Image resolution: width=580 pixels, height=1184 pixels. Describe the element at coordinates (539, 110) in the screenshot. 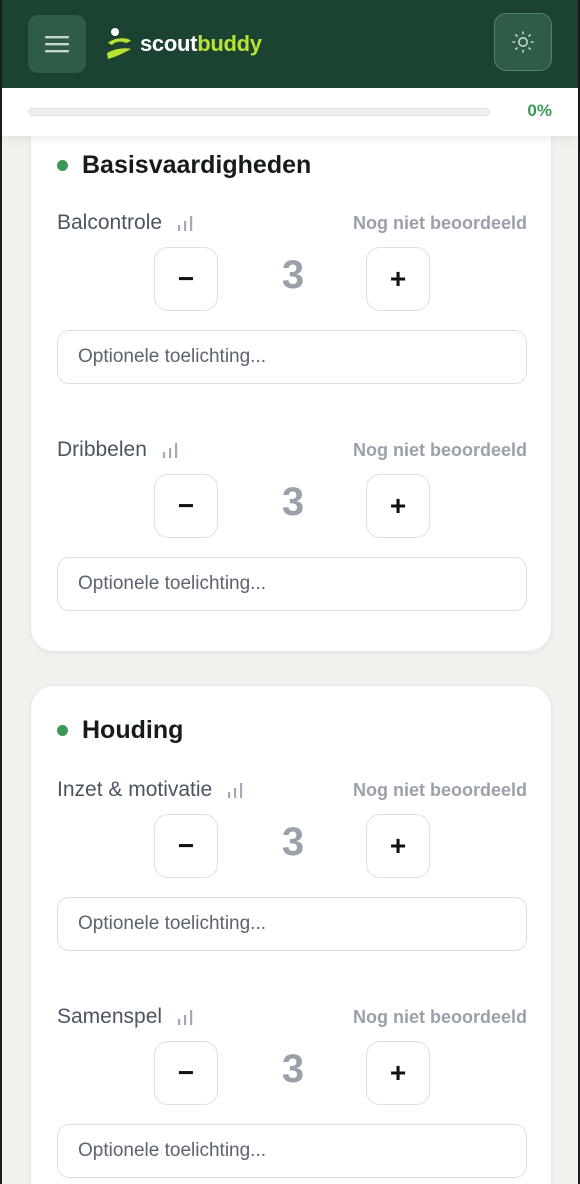

I see `progress-percent: 0%` at that location.